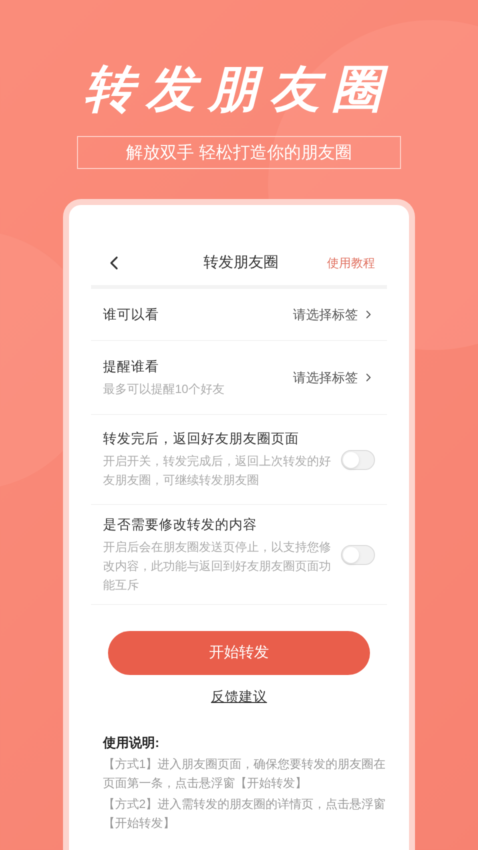  I want to click on setting-label: 谁可以看, so click(131, 315).